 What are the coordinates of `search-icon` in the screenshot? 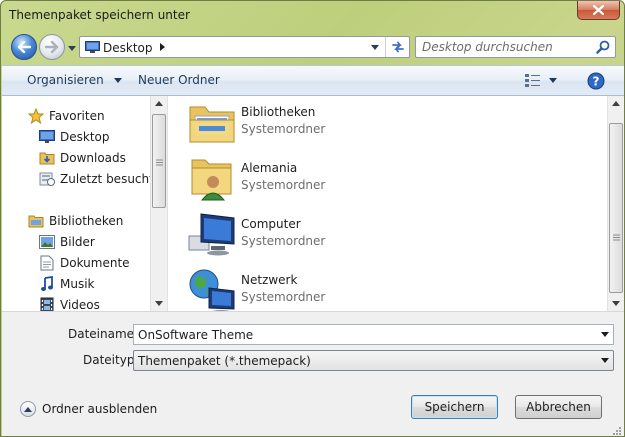 It's located at (603, 47).